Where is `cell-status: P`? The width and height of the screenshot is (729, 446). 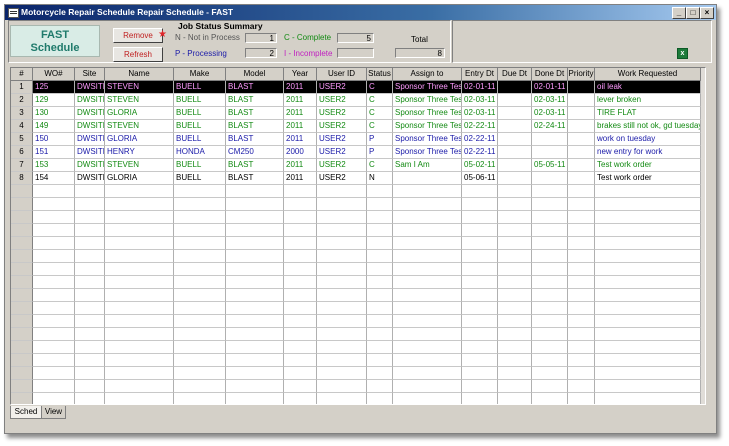 cell-status: P is located at coordinates (380, 152).